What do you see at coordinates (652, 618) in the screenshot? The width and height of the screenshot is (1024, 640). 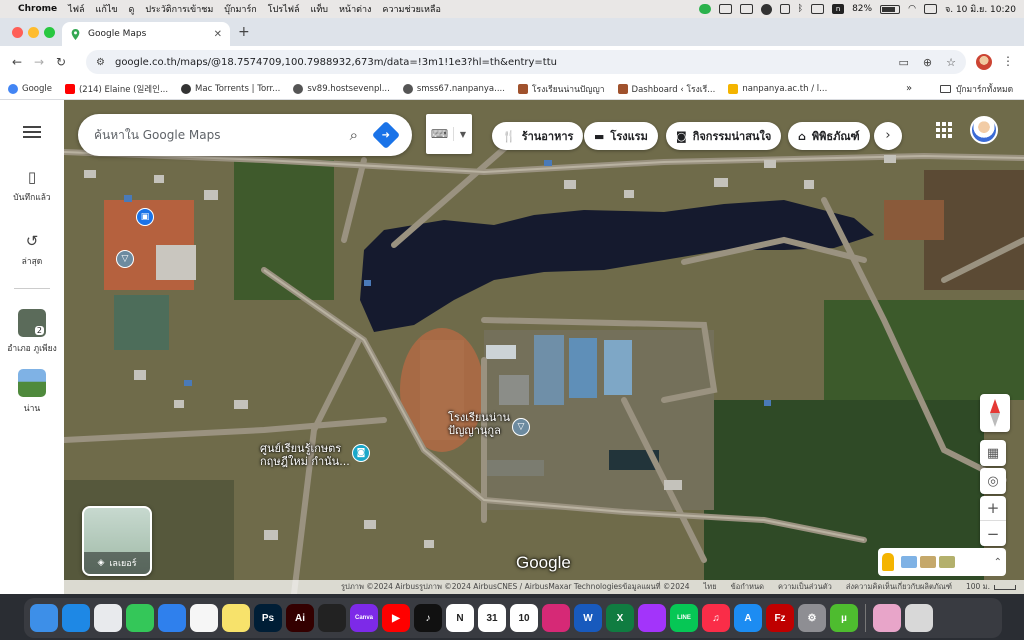 I see `dock-app-messenger-icon` at bounding box center [652, 618].